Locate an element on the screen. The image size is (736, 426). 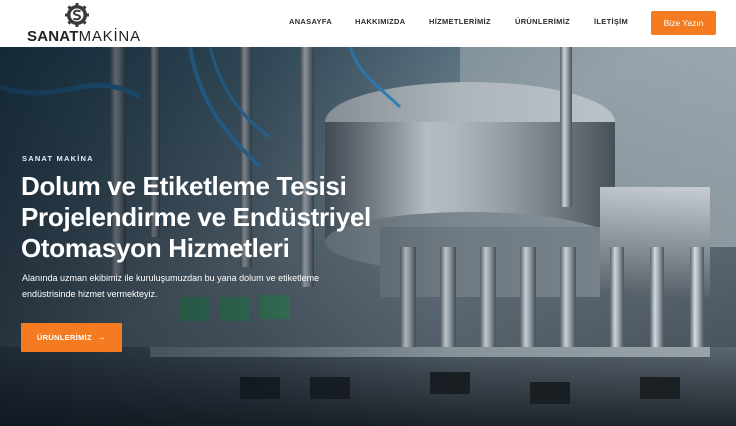
nav-item-iletisim: İLETİŞİM is located at coordinates (611, 21).